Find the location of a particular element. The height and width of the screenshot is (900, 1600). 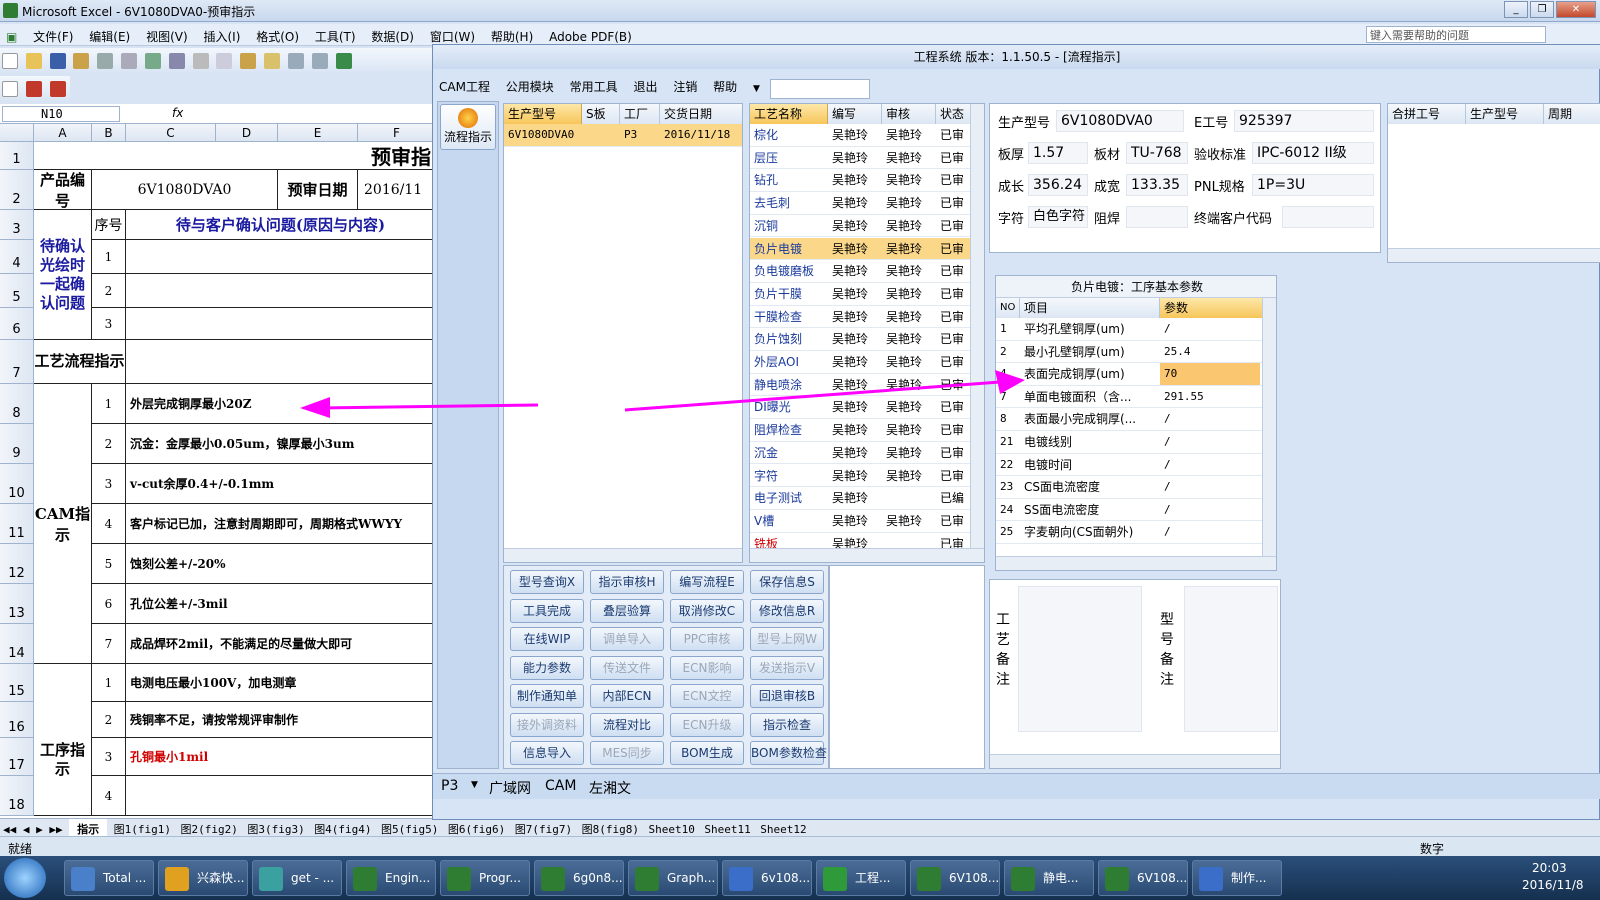

process-note-textarea is located at coordinates (1080, 659).